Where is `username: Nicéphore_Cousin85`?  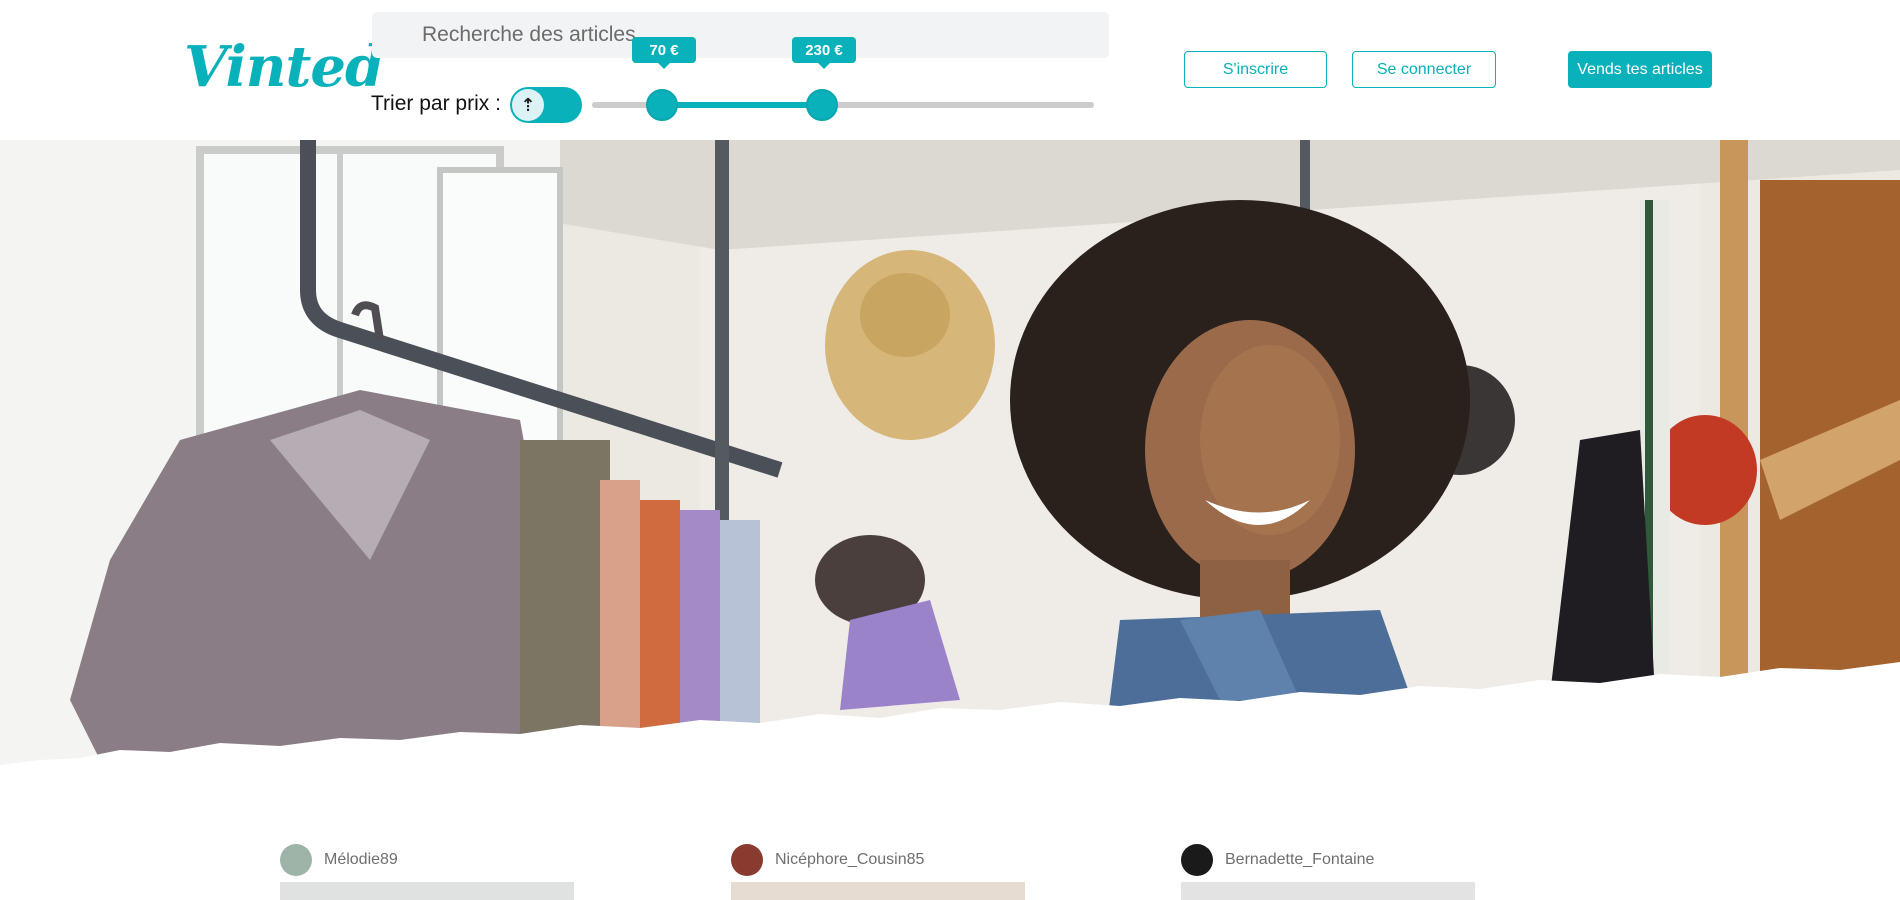
username: Nicéphore_Cousin85 is located at coordinates (849, 860).